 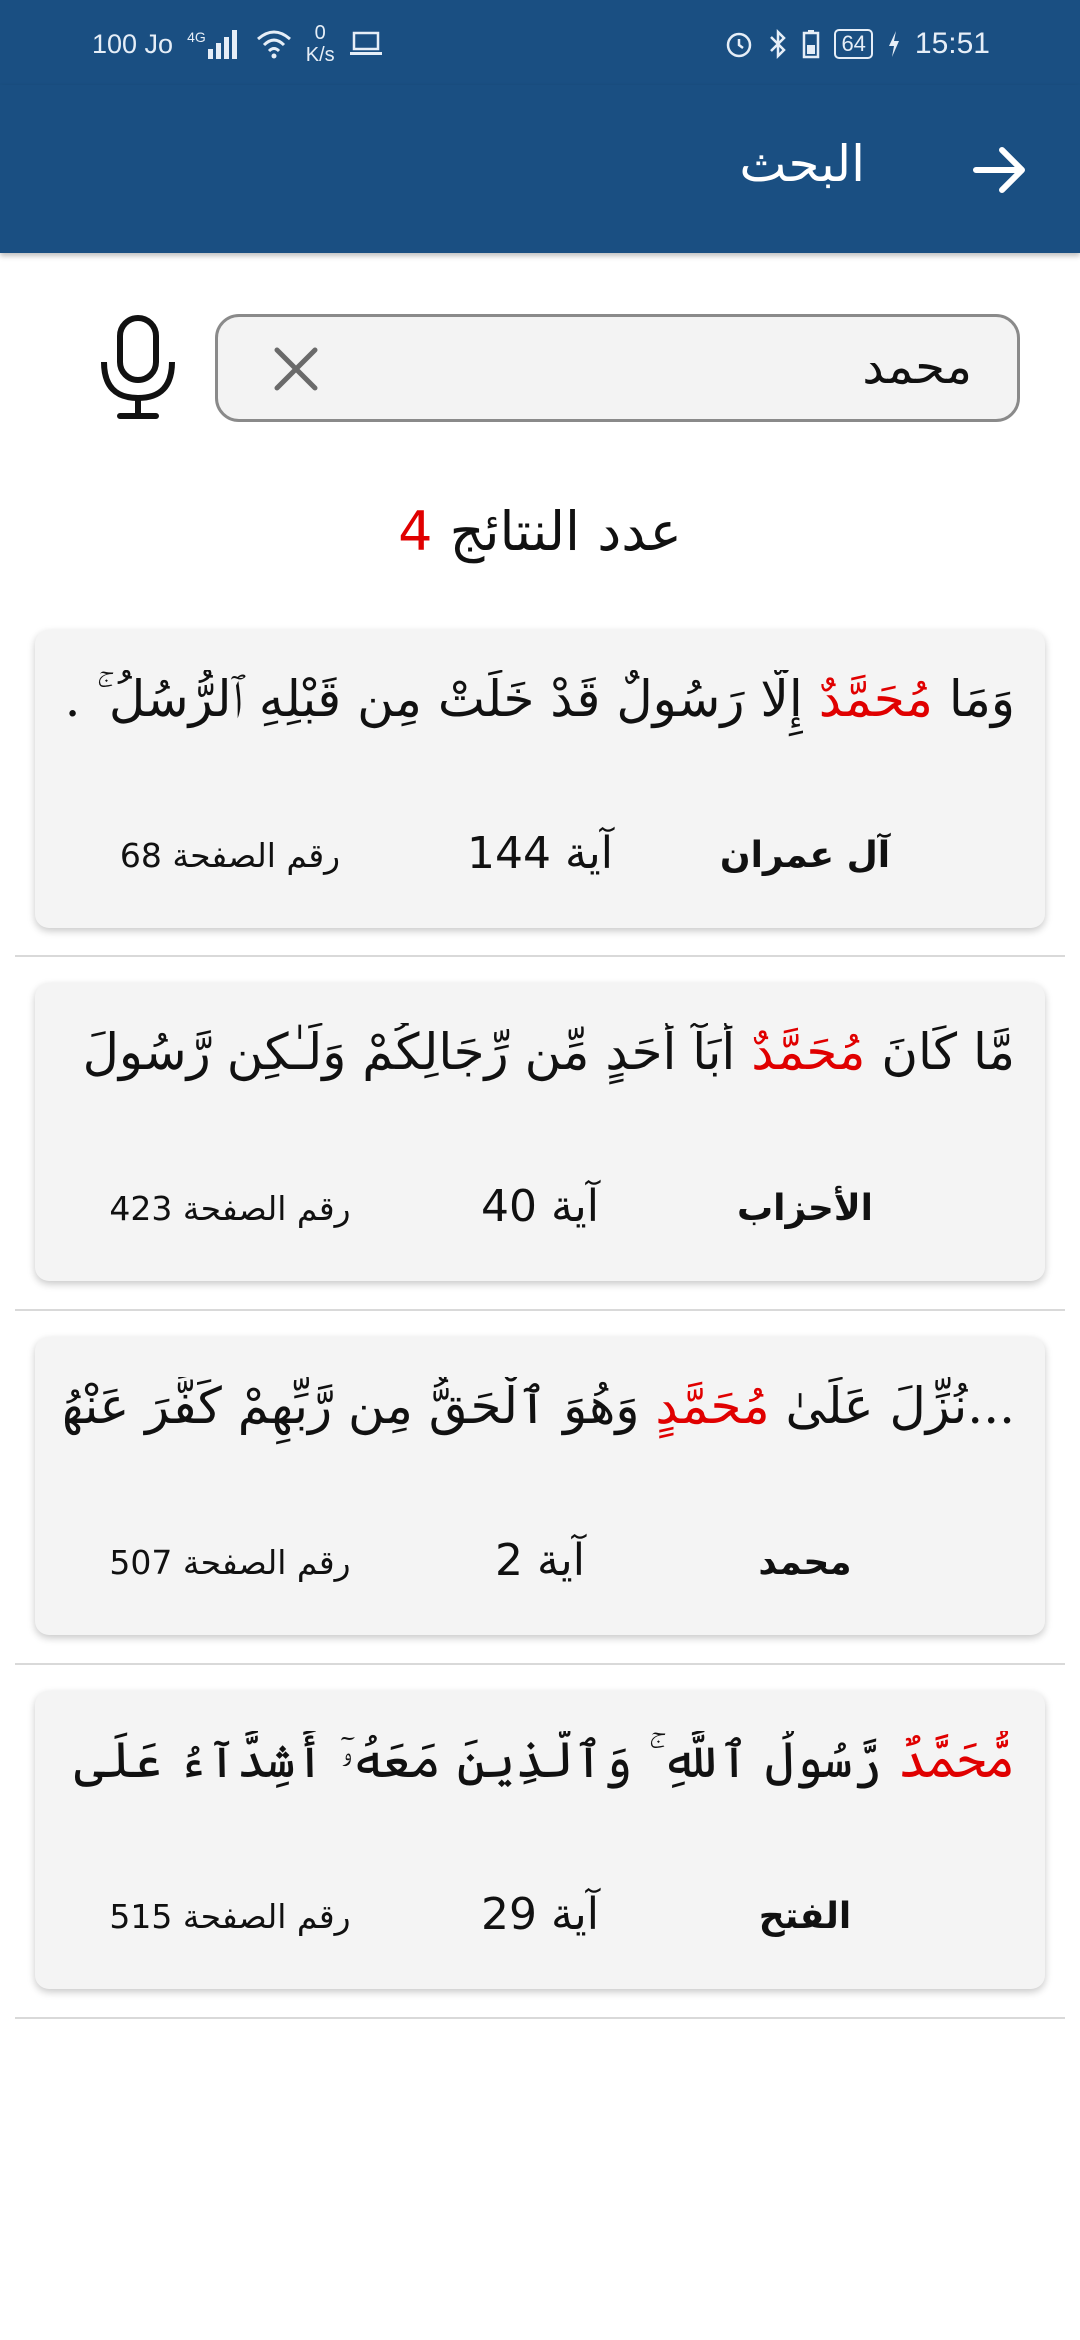 What do you see at coordinates (365, 43) in the screenshot?
I see `laptop-icon` at bounding box center [365, 43].